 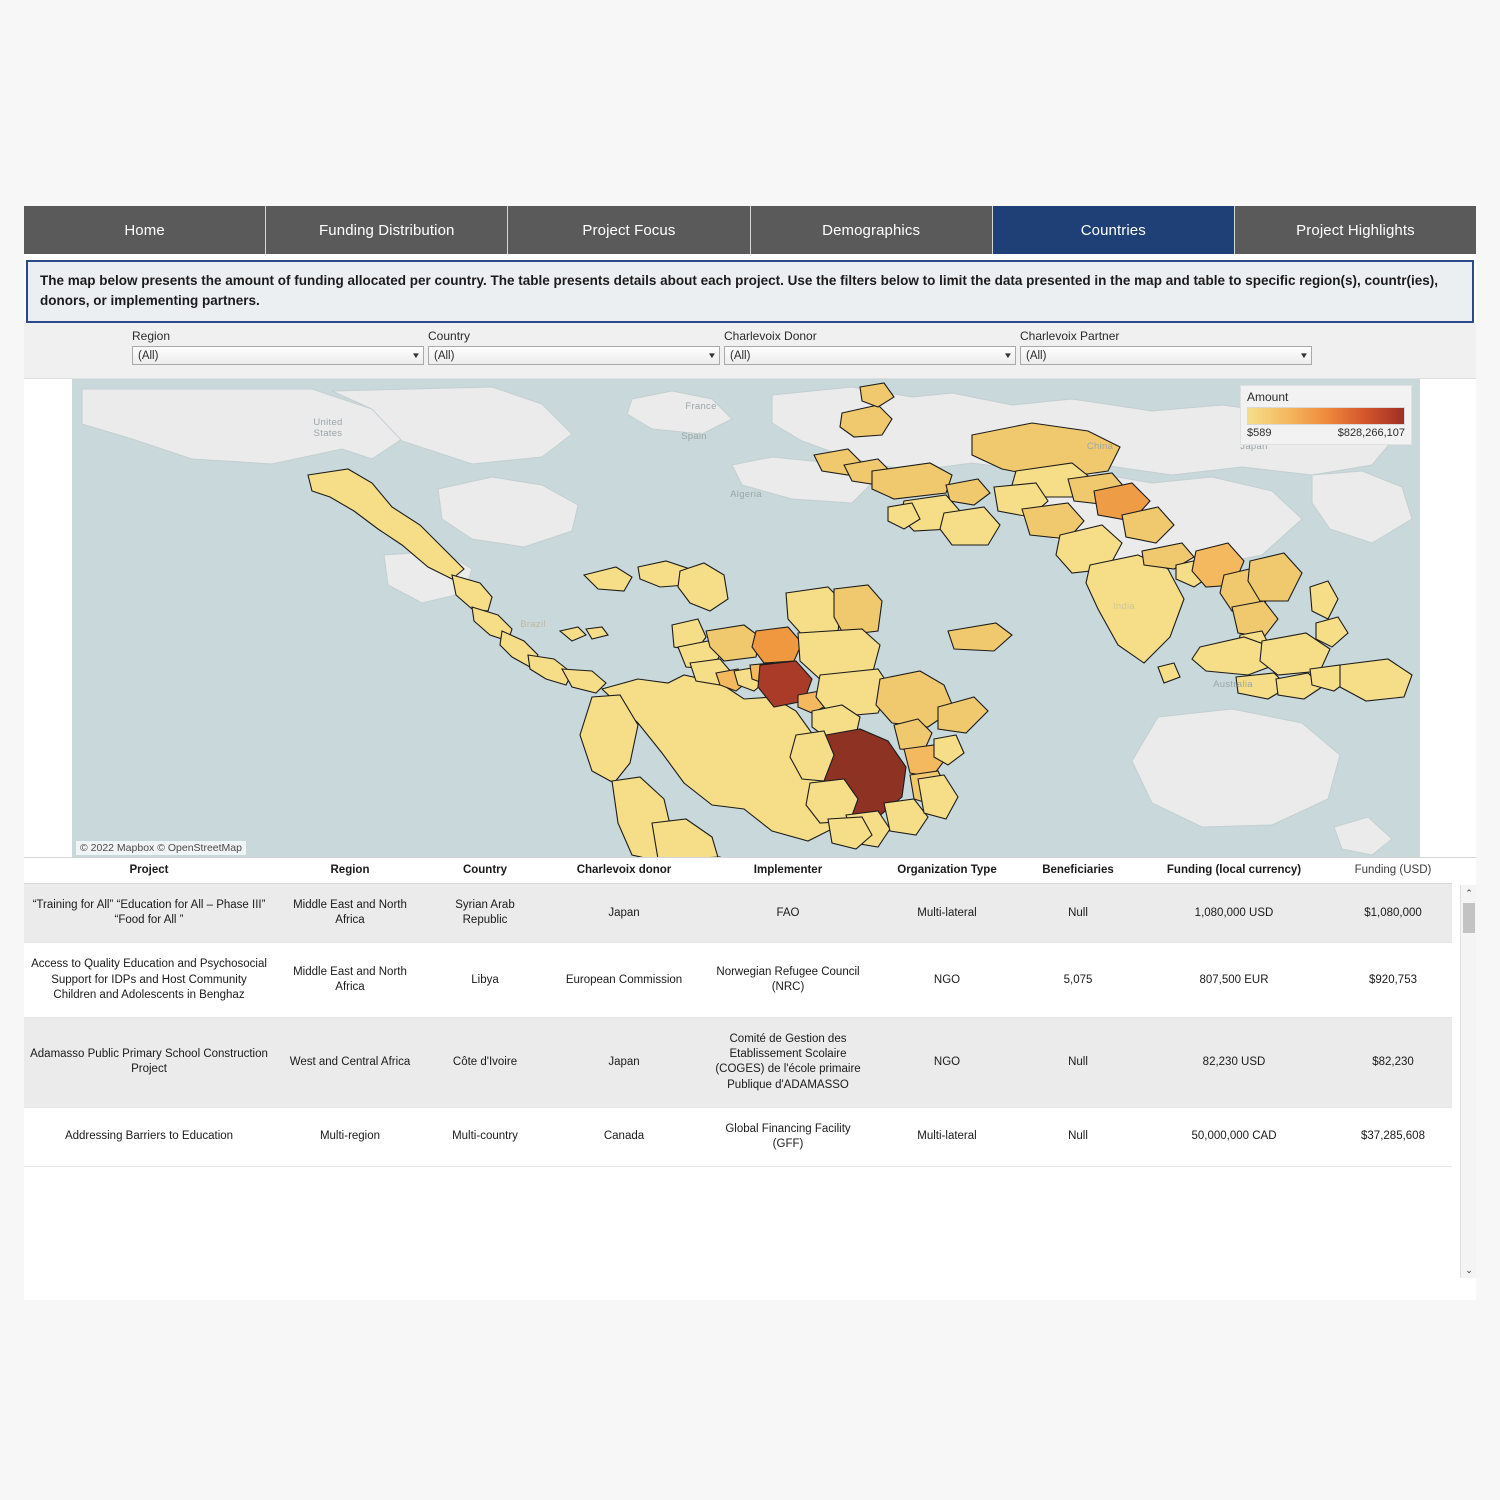 I want to click on cell-implementer: Global Financing Facility (GFF), so click(x=788, y=1137).